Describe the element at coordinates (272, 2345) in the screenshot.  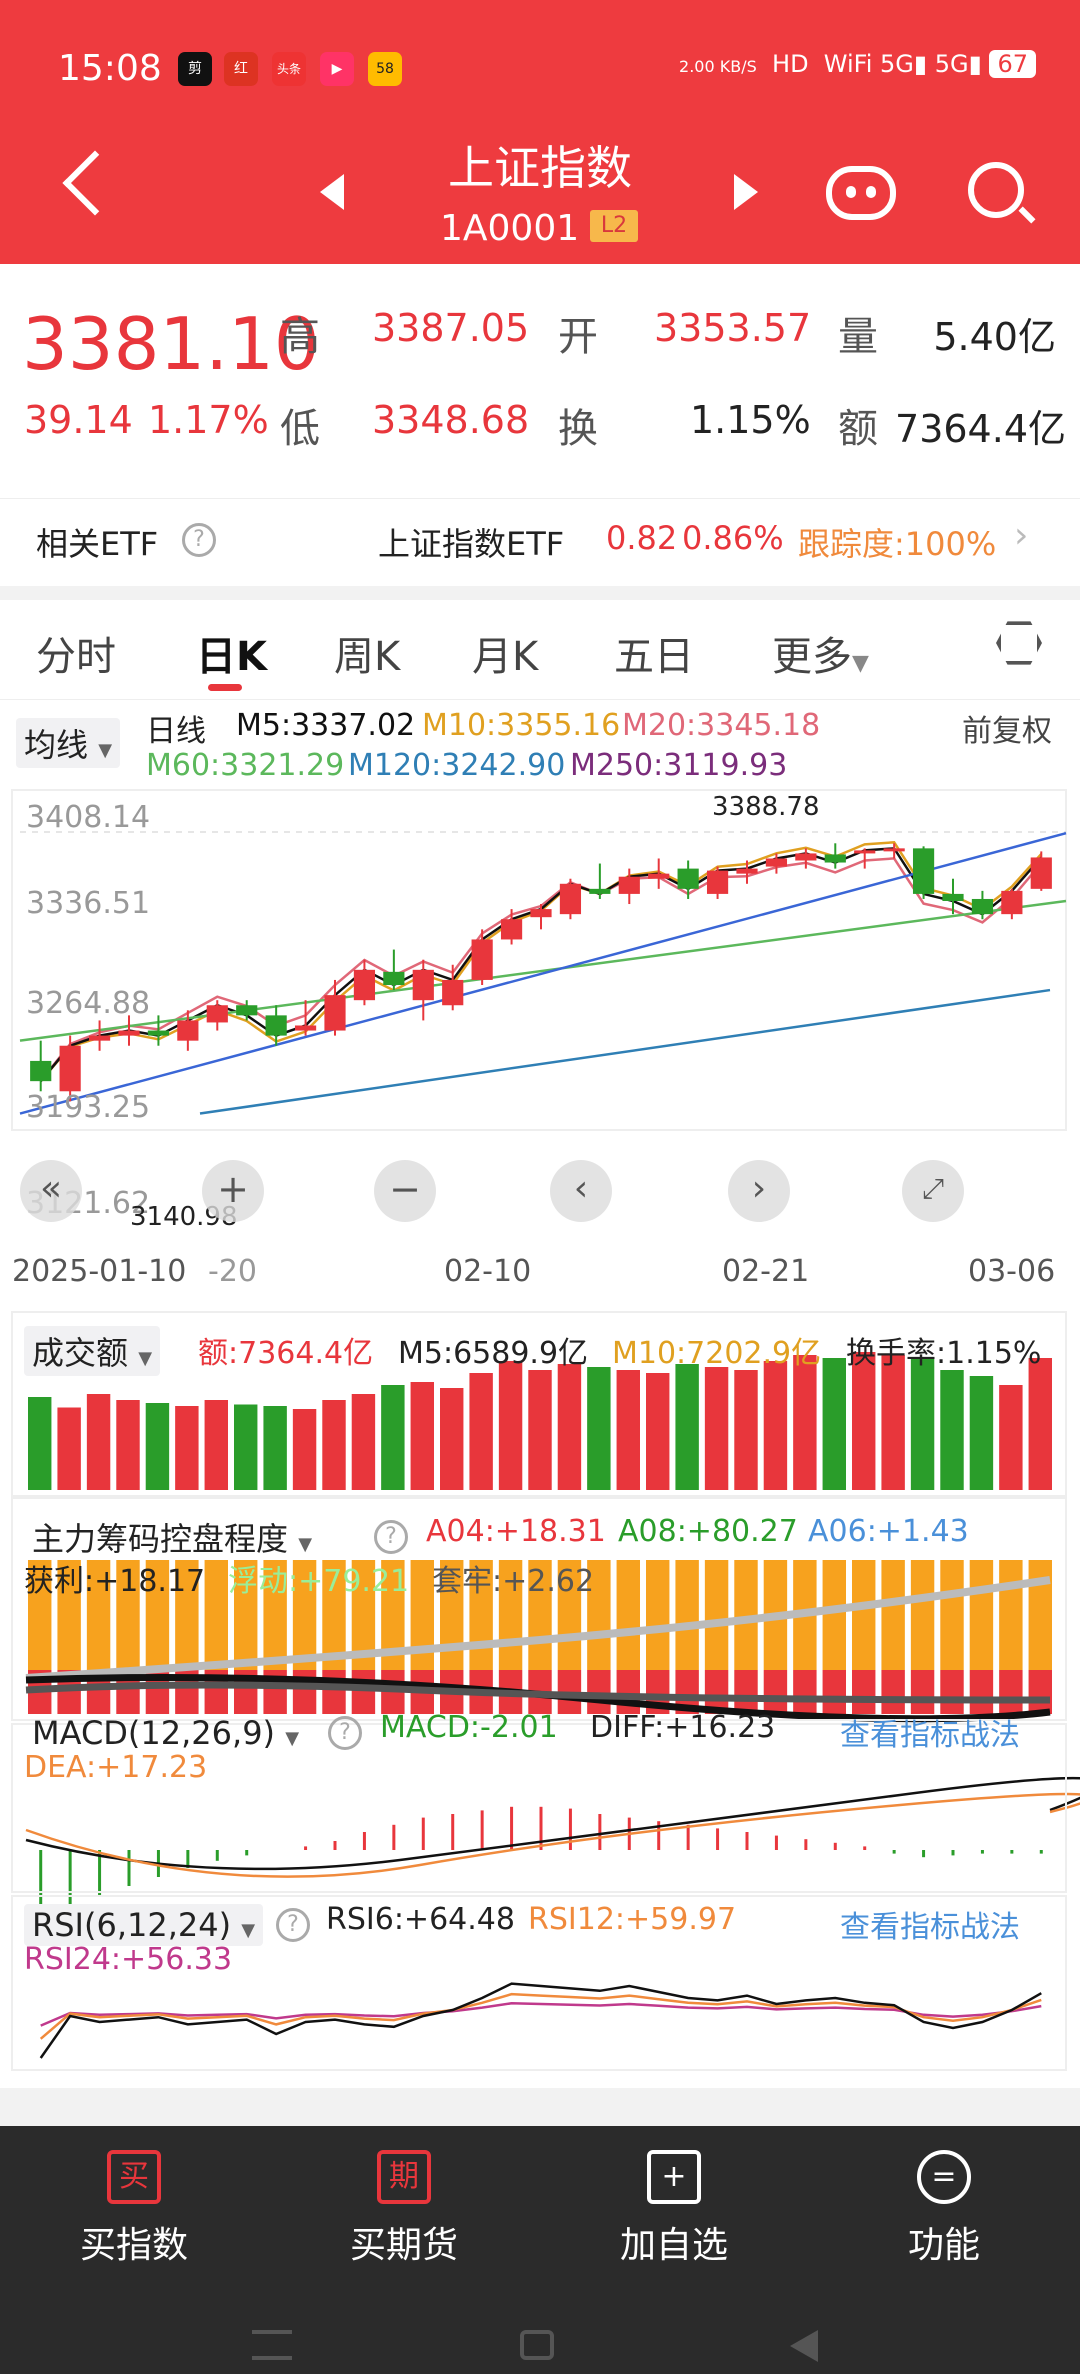
I see `recent-apps-icon` at that location.